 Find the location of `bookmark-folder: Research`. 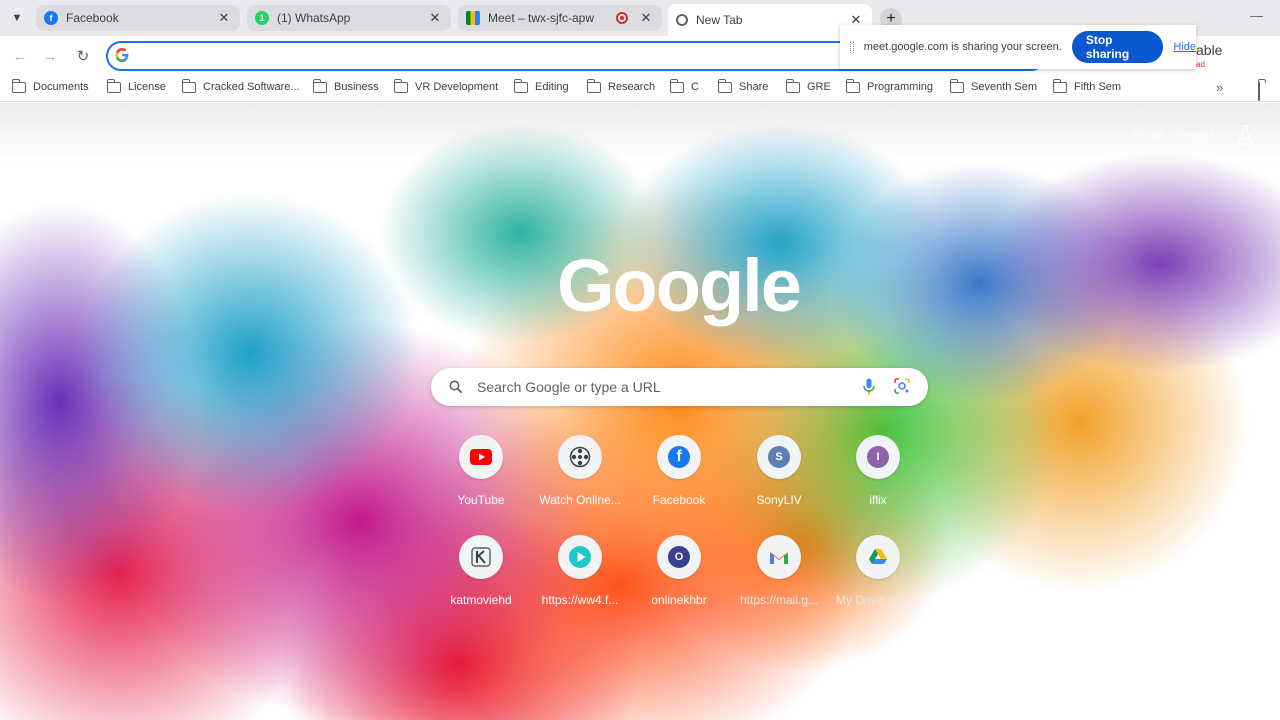

bookmark-folder: Research is located at coordinates (621, 85).